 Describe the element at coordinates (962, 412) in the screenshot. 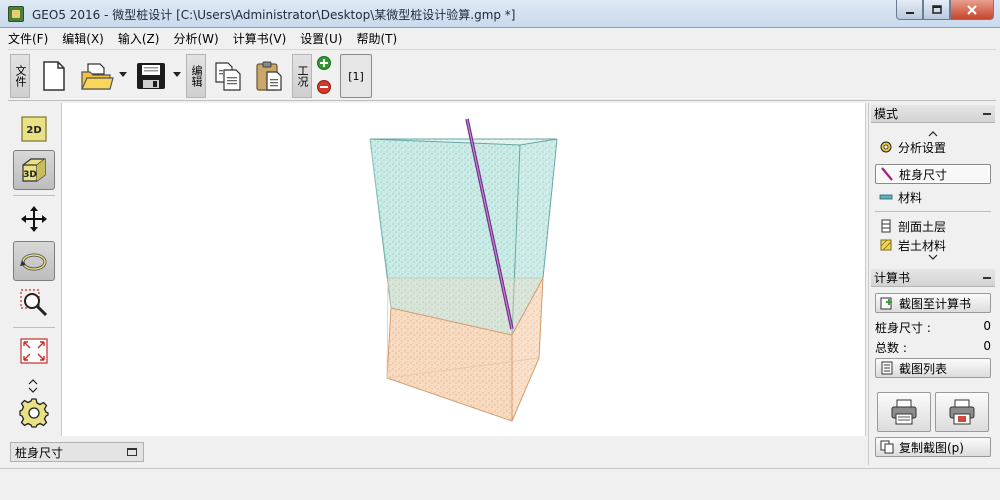

I see `print-preview-button` at that location.